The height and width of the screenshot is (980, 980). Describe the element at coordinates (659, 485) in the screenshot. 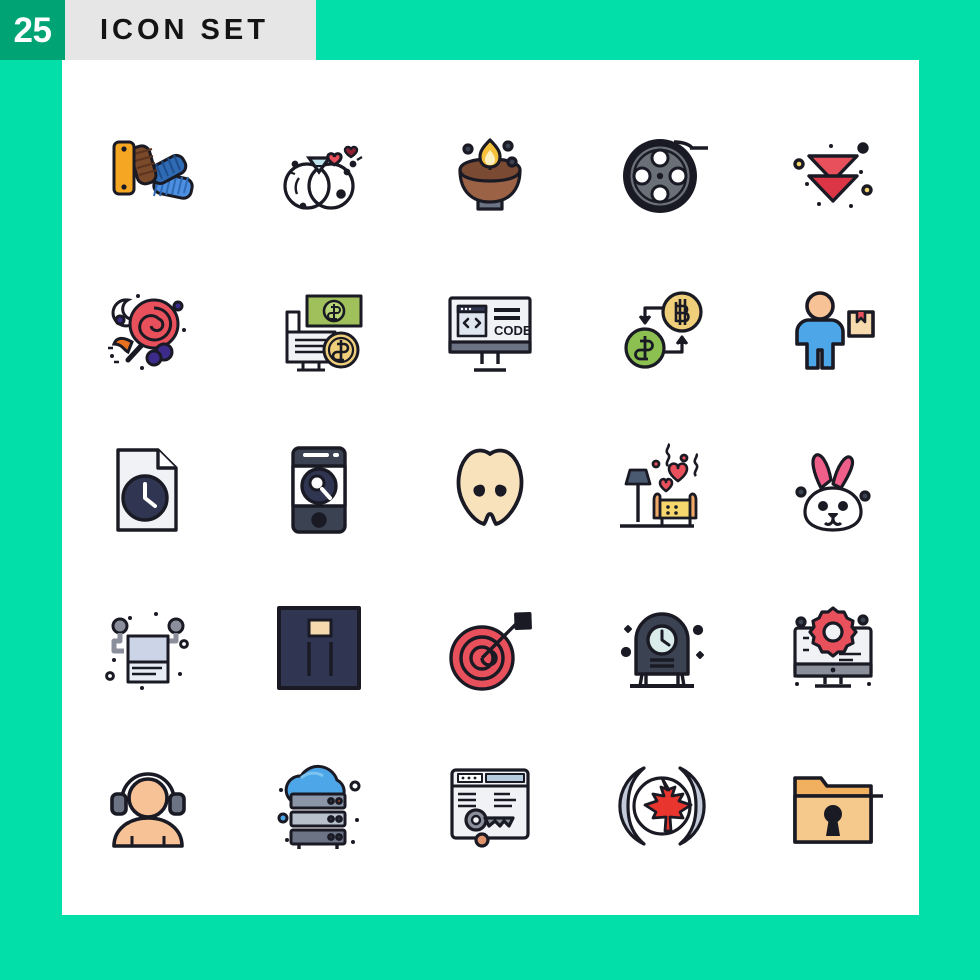

I see `romantic-room-icon` at that location.